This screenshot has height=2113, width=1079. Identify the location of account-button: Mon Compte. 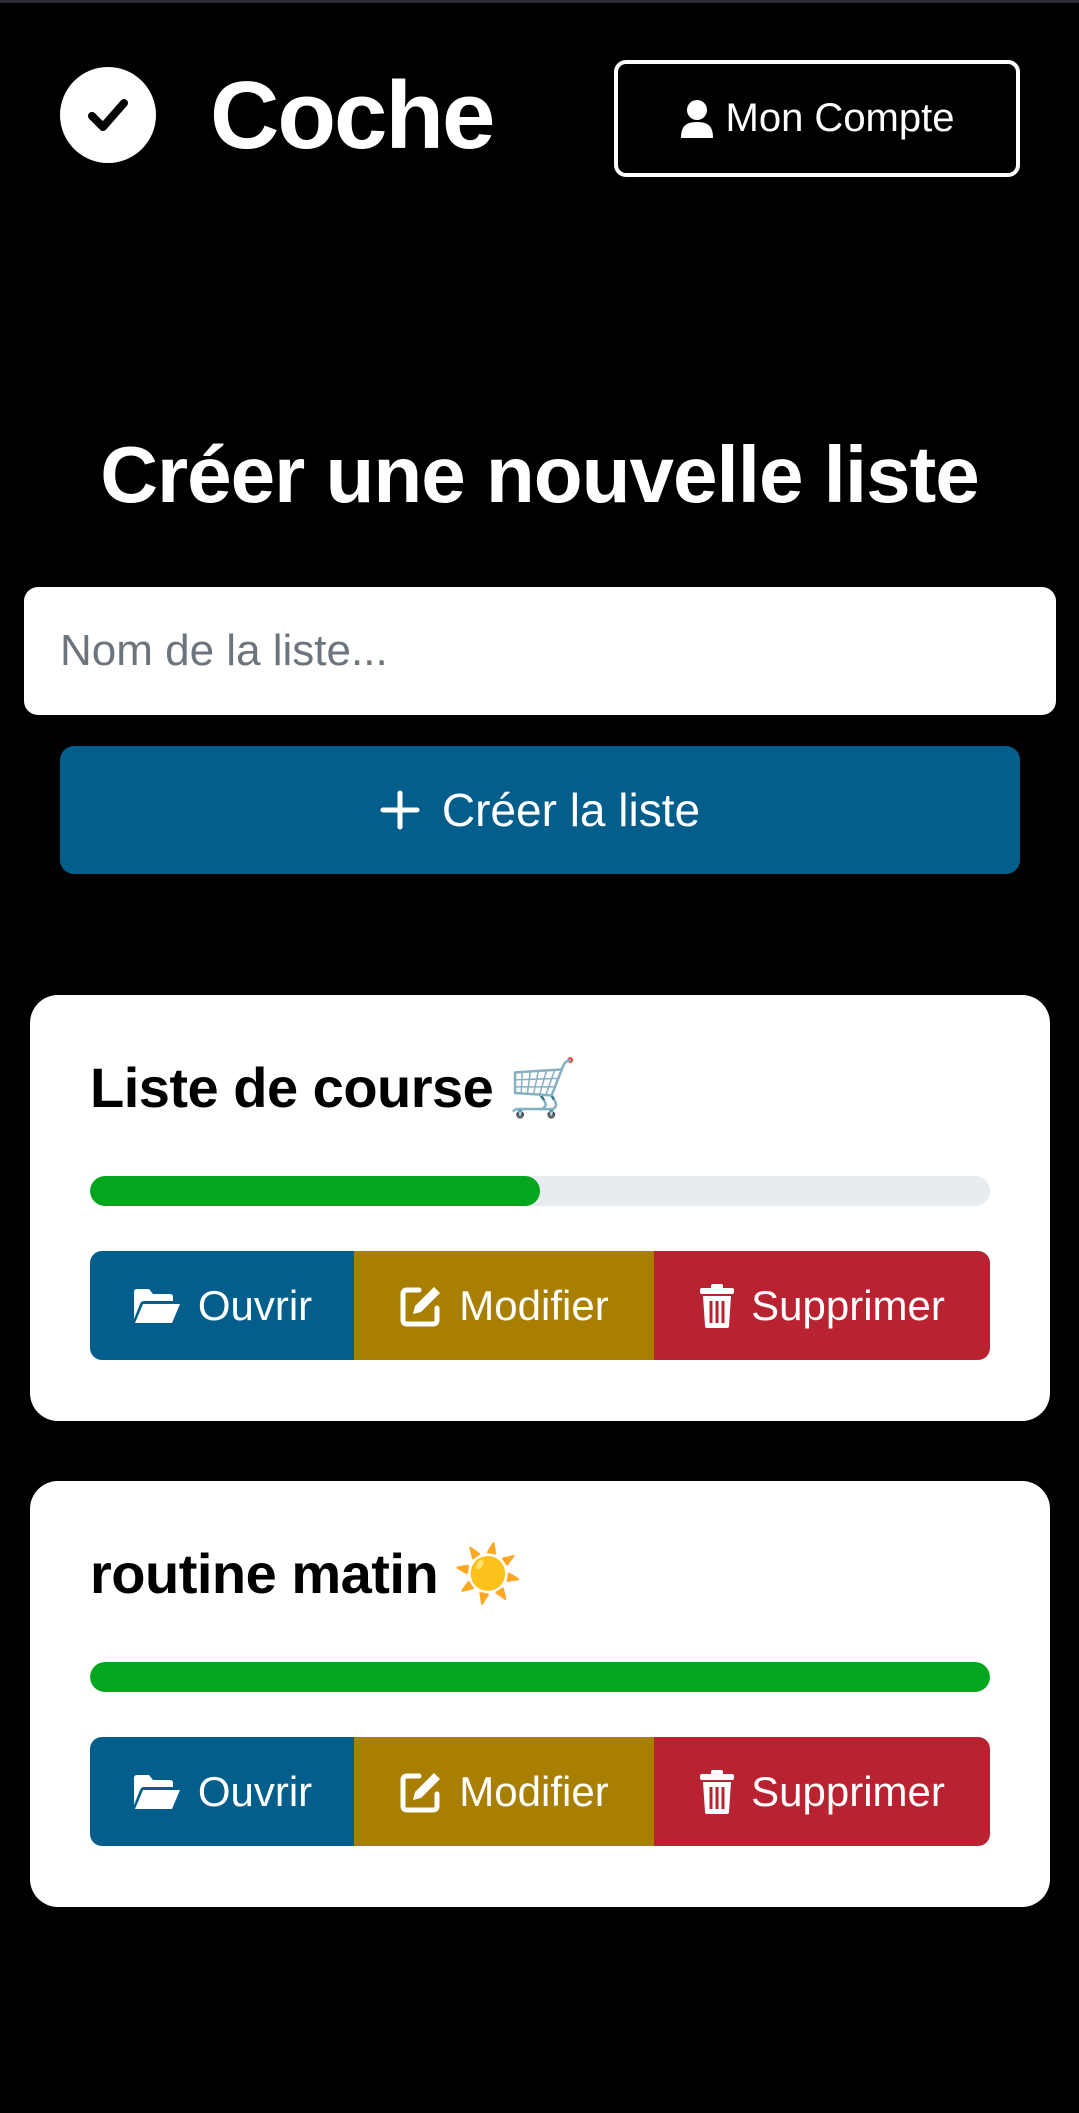
(817, 118).